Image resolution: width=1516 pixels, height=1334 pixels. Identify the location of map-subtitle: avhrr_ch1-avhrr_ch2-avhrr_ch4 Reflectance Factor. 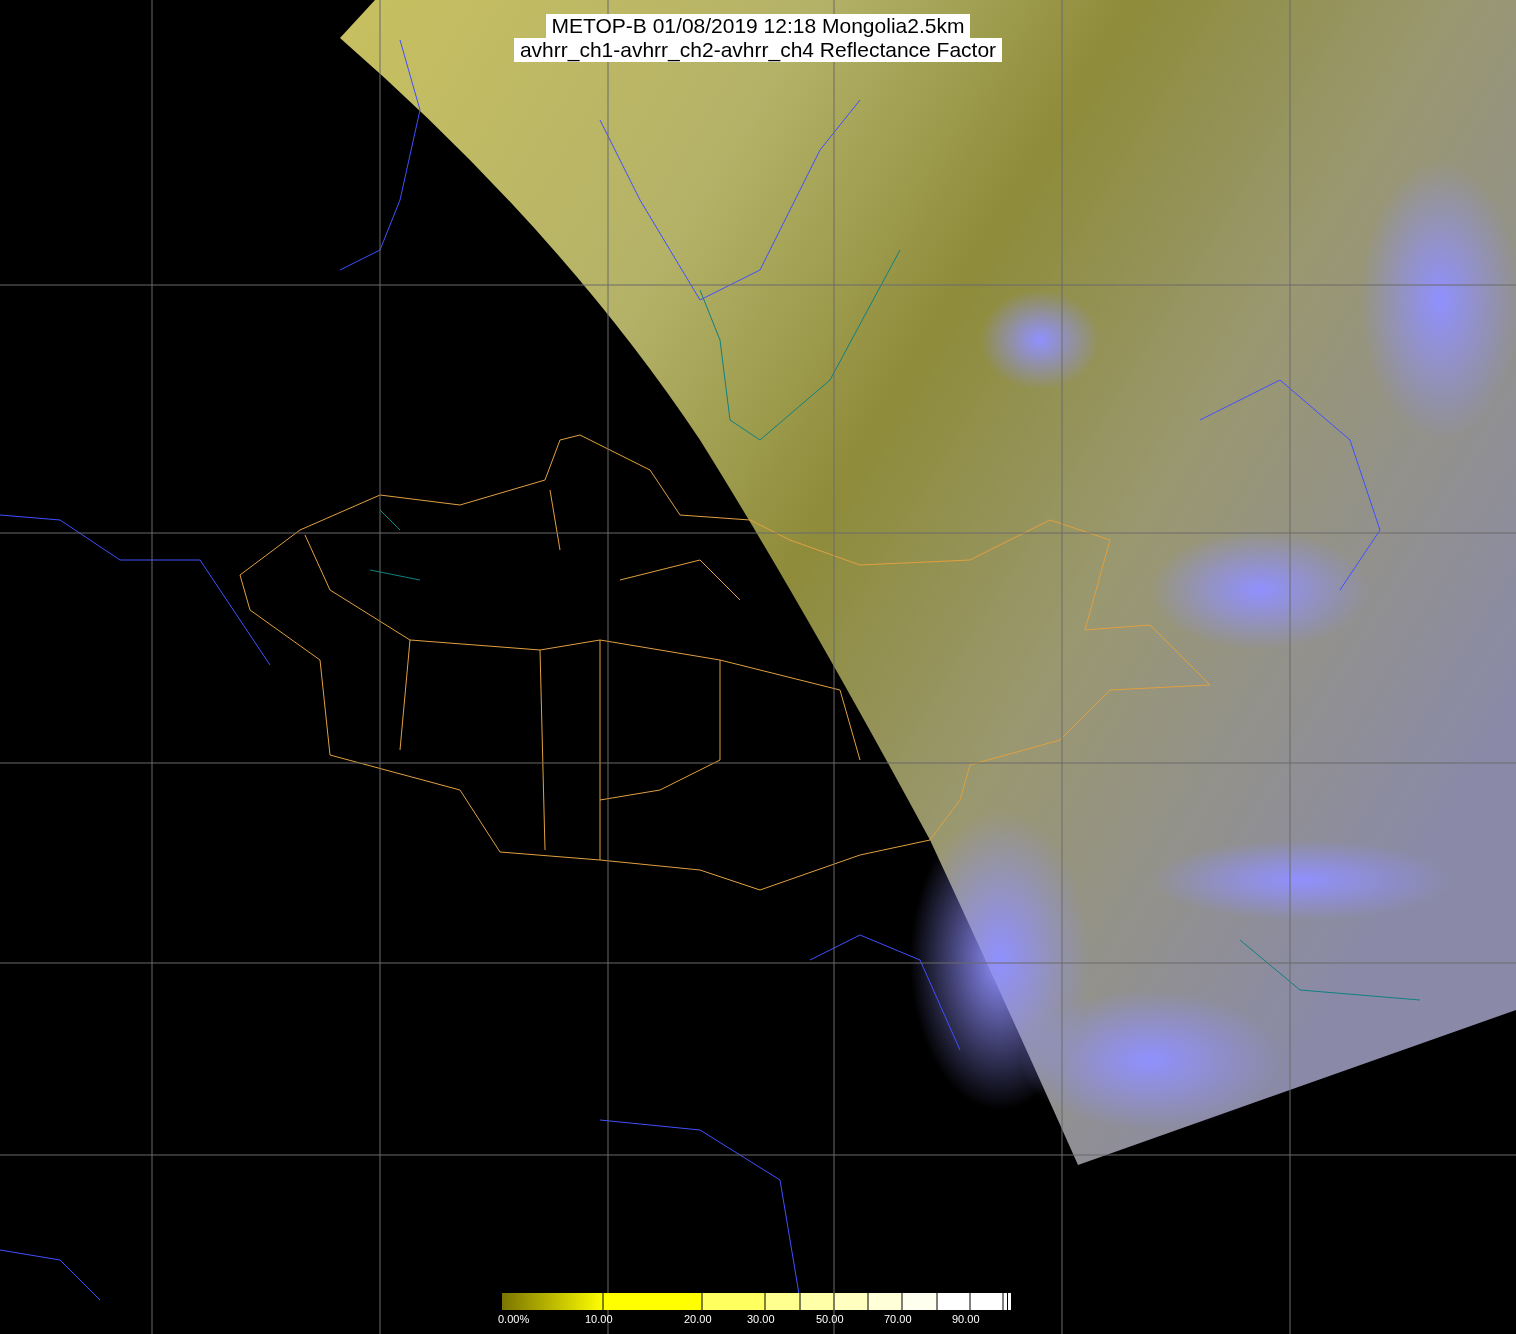
(758, 50).